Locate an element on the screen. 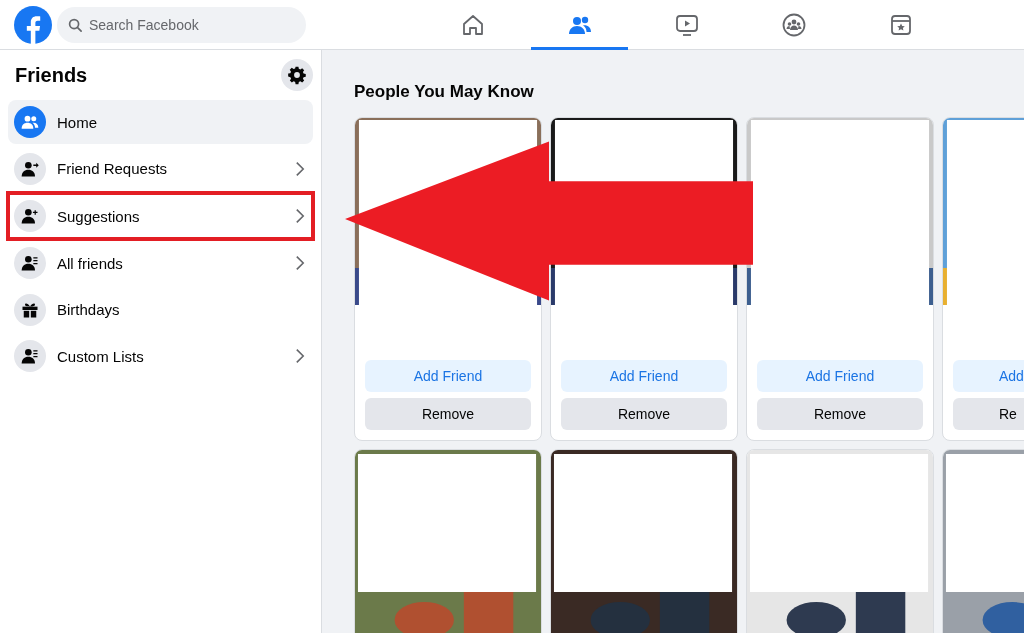 The height and width of the screenshot is (633, 1024). person-add-icon is located at coordinates (30, 216).